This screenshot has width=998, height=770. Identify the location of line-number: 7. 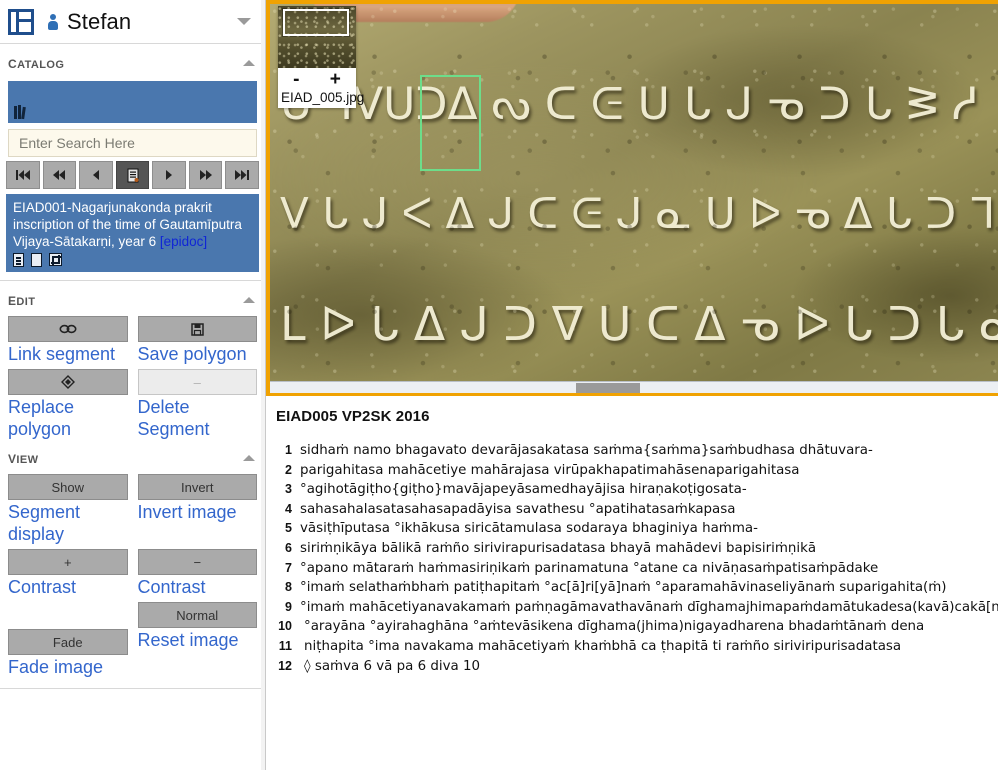
(288, 567).